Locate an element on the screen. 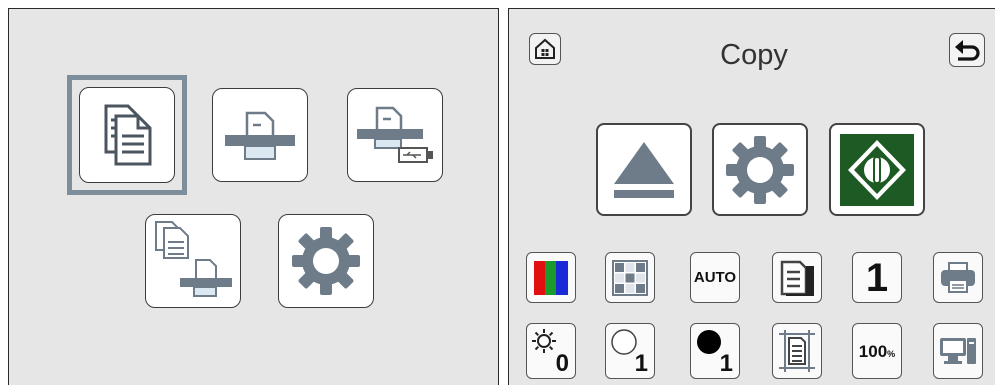 The height and width of the screenshot is (385, 995). print-button is located at coordinates (958, 277).